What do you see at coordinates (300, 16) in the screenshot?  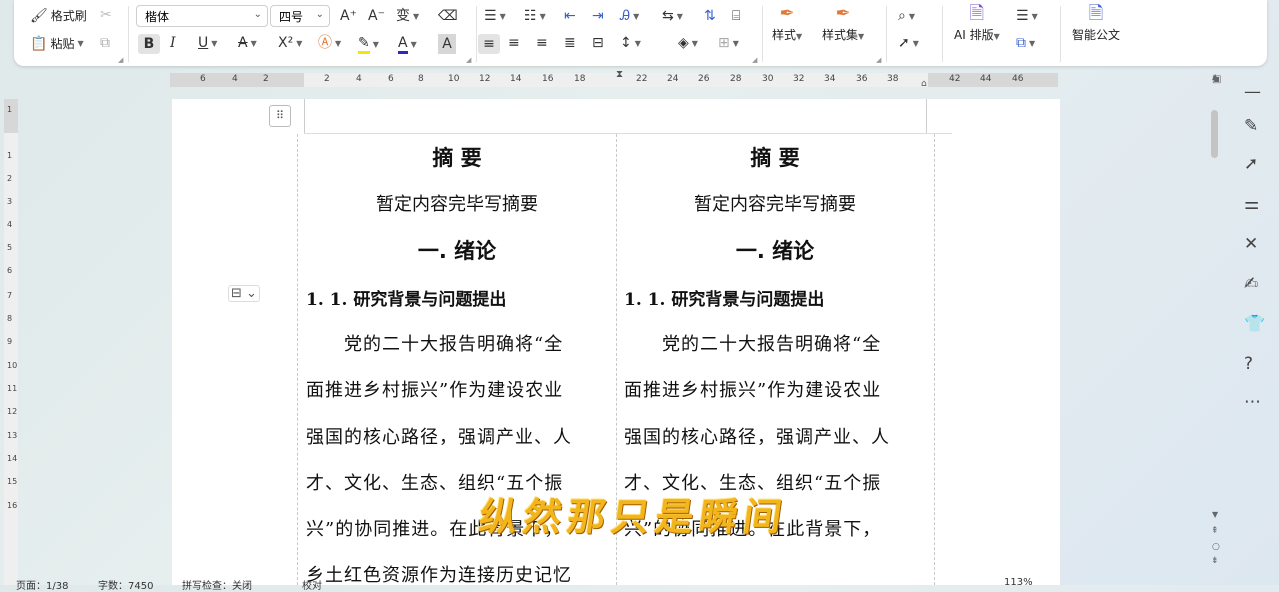 I see `font-size-select: 四号 ⌄` at bounding box center [300, 16].